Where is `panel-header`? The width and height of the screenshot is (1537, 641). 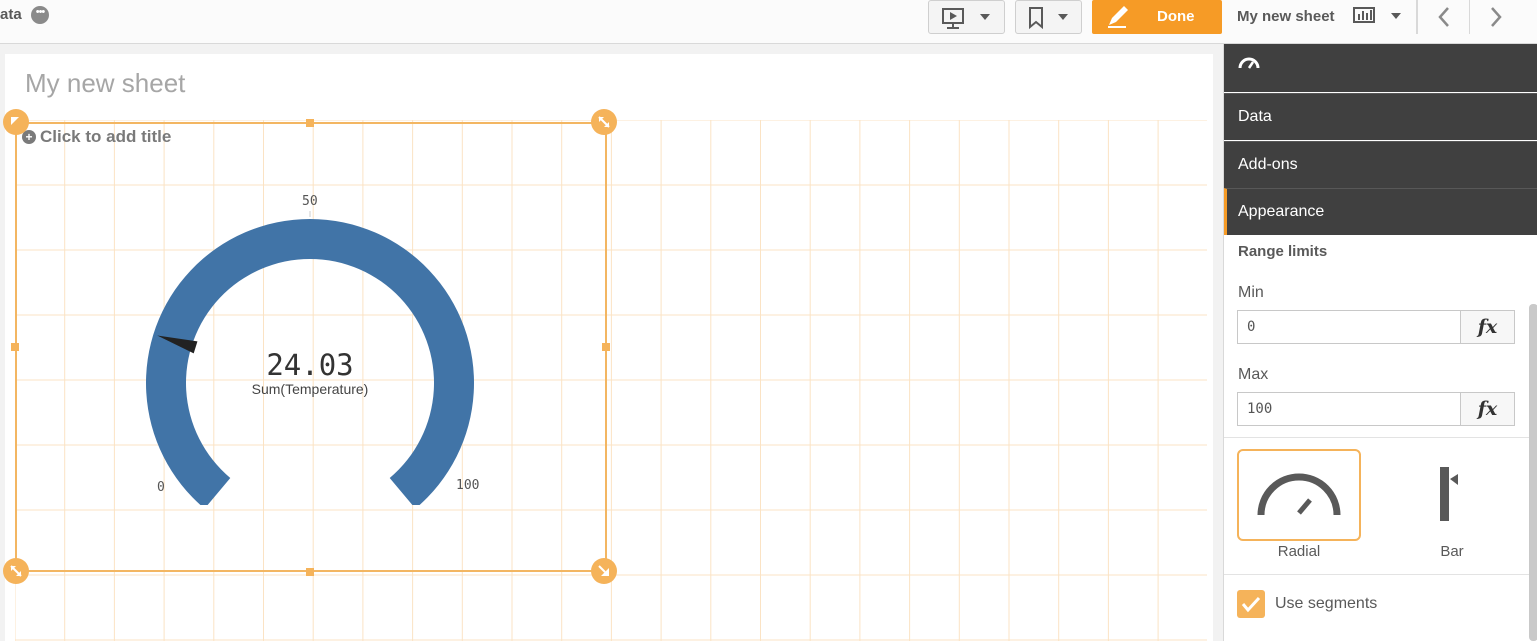 panel-header is located at coordinates (1380, 68).